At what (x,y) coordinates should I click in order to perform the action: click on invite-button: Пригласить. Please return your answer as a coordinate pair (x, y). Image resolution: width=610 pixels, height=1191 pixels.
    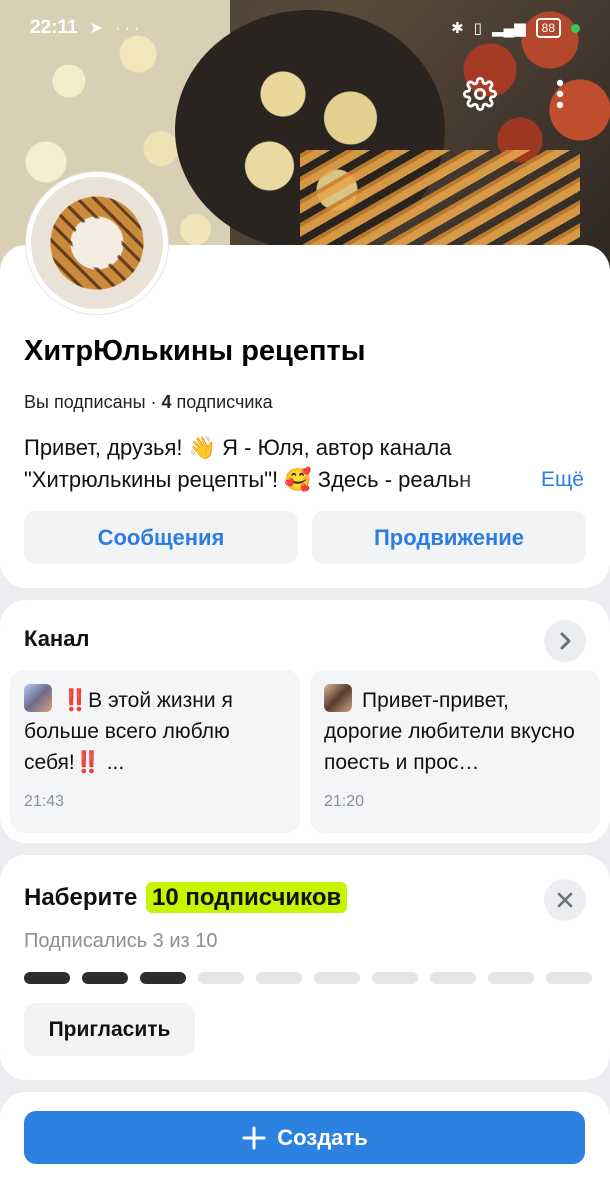
    Looking at the image, I should click on (109, 1029).